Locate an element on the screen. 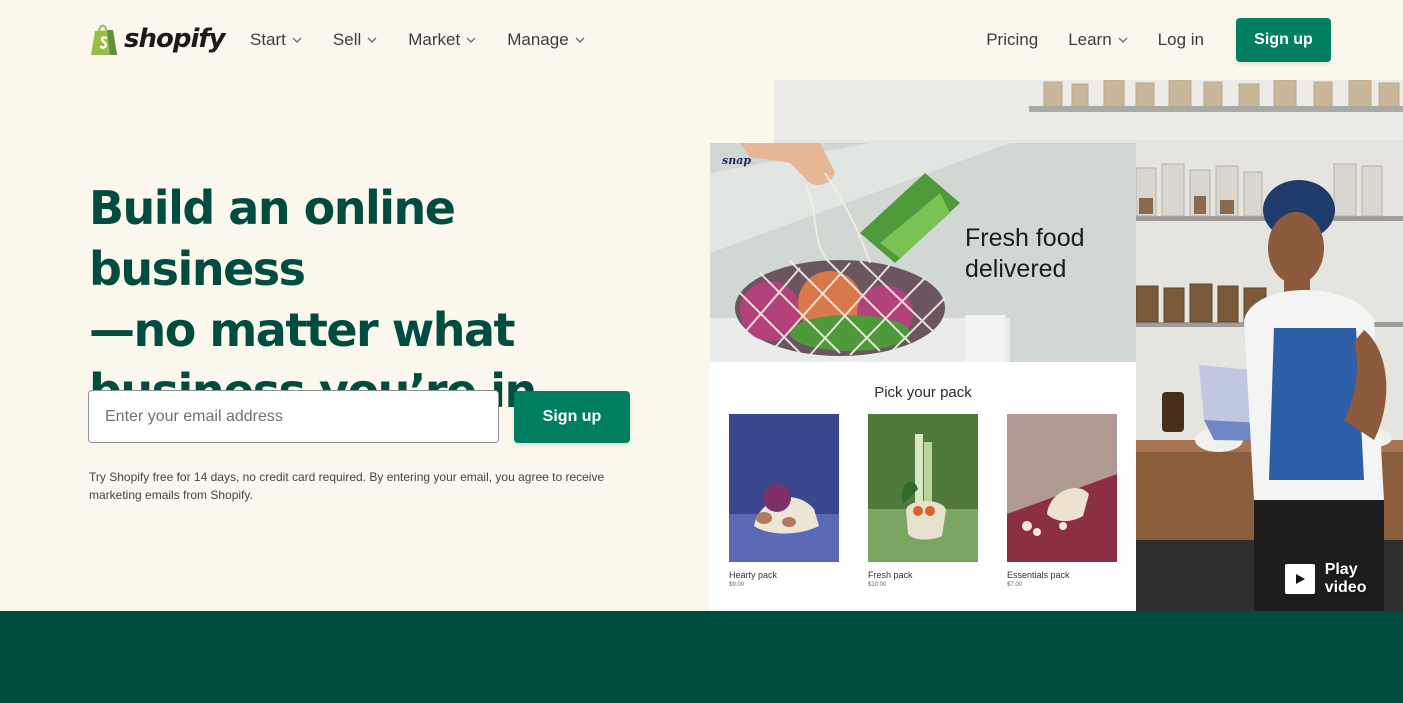 The height and width of the screenshot is (703, 1403). mockup-store-logo: snap is located at coordinates (737, 160).